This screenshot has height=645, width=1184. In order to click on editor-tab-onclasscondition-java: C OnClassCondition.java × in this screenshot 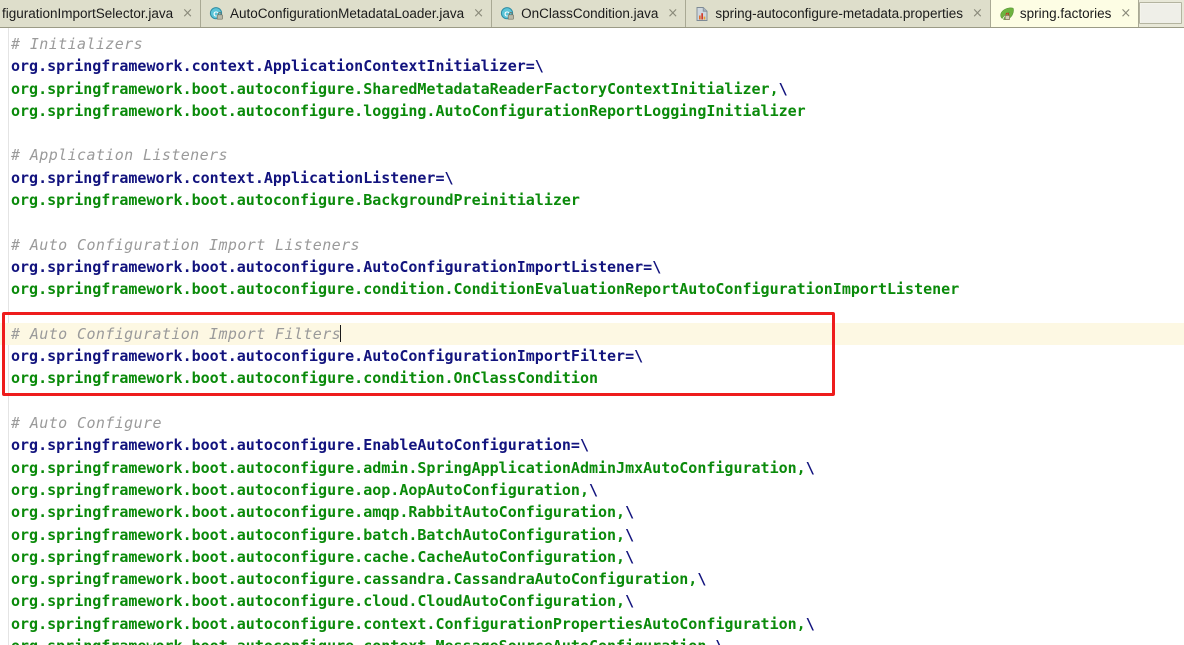, I will do `click(589, 13)`.